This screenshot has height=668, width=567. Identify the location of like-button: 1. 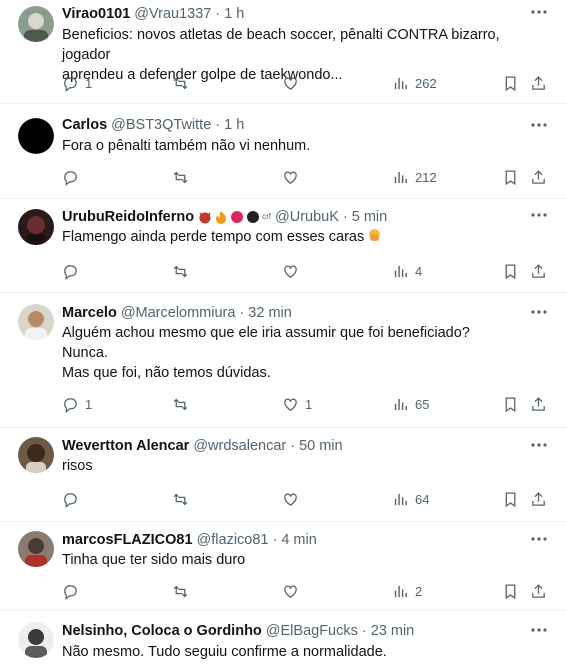
(297, 404).